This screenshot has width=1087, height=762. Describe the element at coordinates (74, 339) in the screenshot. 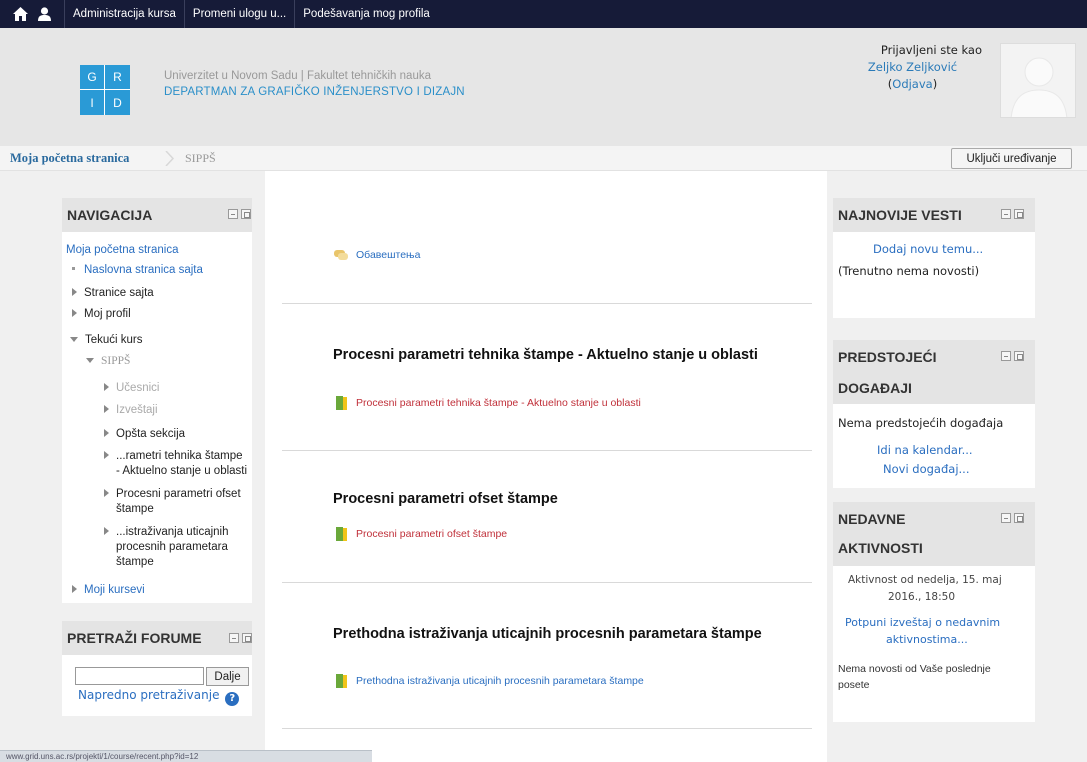

I see `collapse-arrow-icon` at that location.